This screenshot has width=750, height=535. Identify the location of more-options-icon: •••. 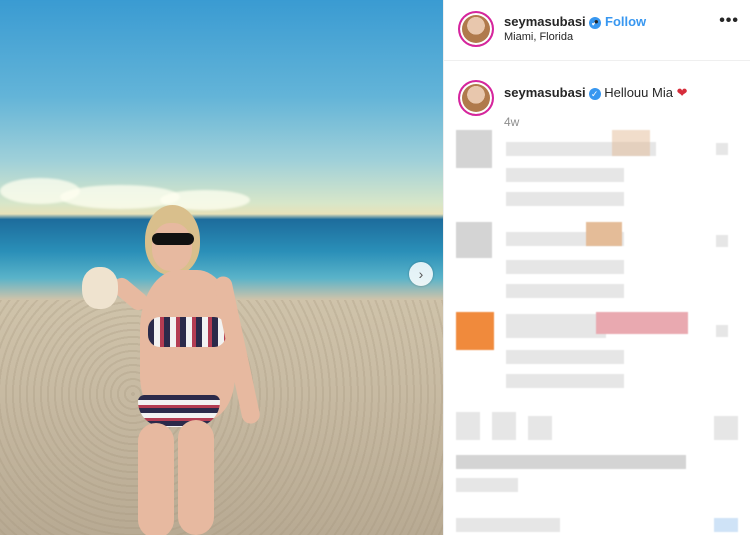
(729, 21).